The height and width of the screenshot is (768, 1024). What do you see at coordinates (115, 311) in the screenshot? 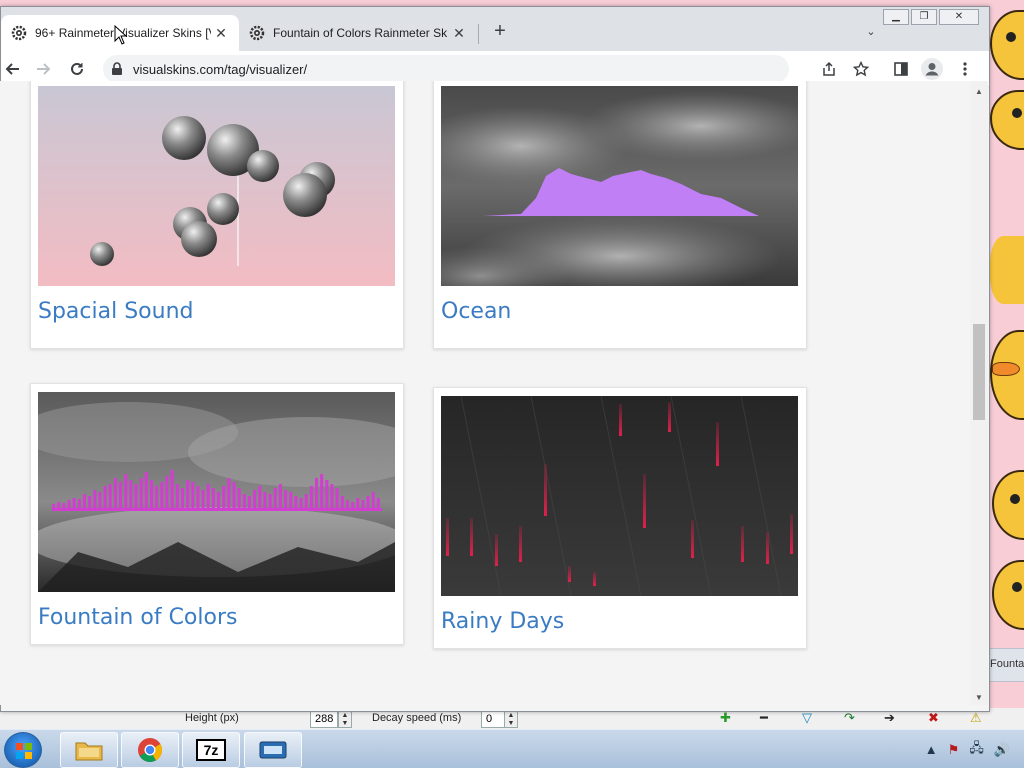
I see `skin-title-link: Spacial Sound` at bounding box center [115, 311].